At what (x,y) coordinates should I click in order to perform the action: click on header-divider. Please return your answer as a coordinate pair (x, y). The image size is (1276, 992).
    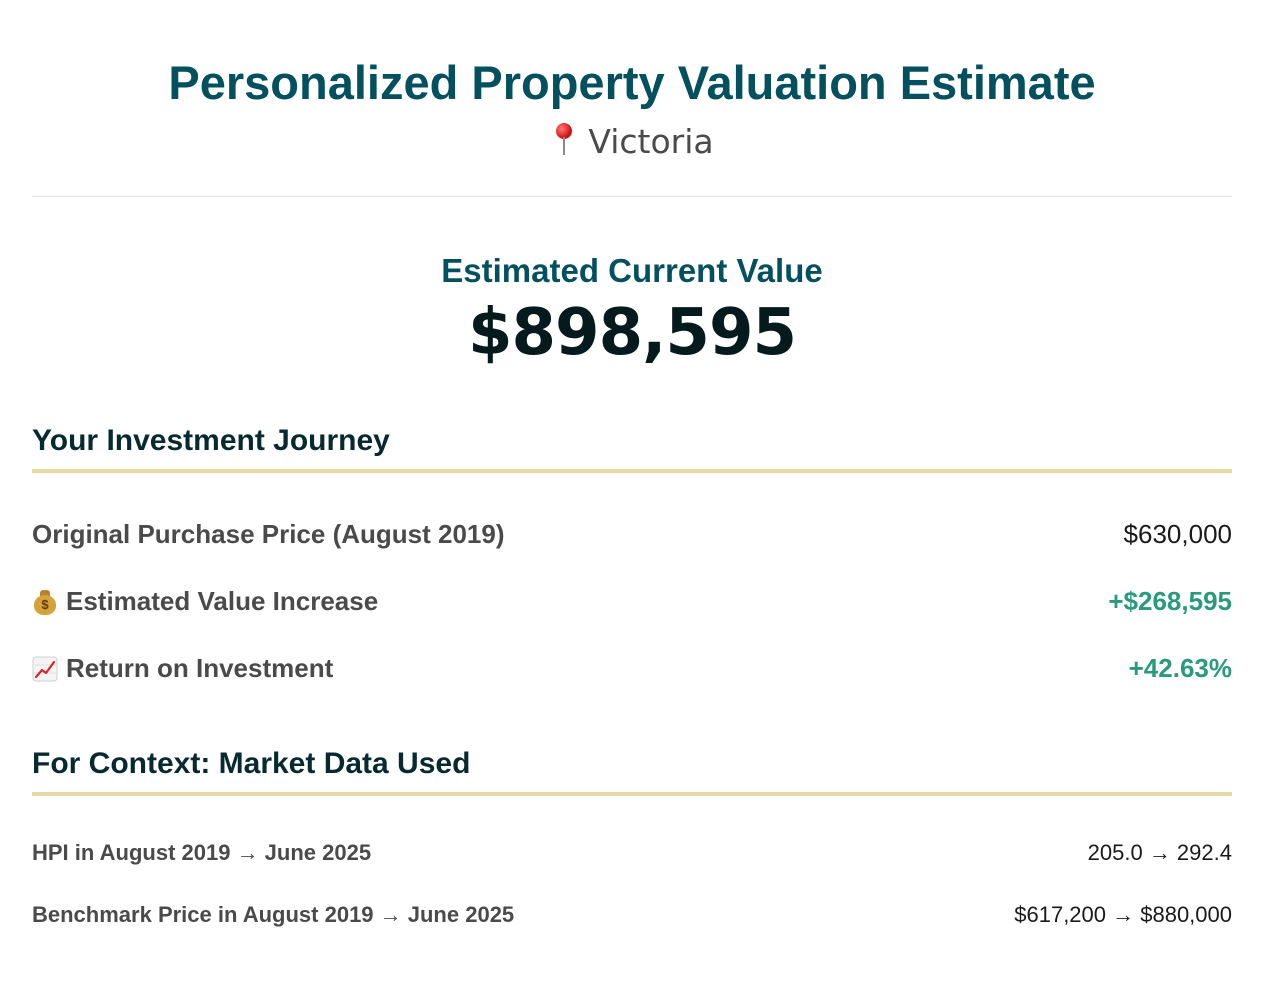
    Looking at the image, I should click on (632, 196).